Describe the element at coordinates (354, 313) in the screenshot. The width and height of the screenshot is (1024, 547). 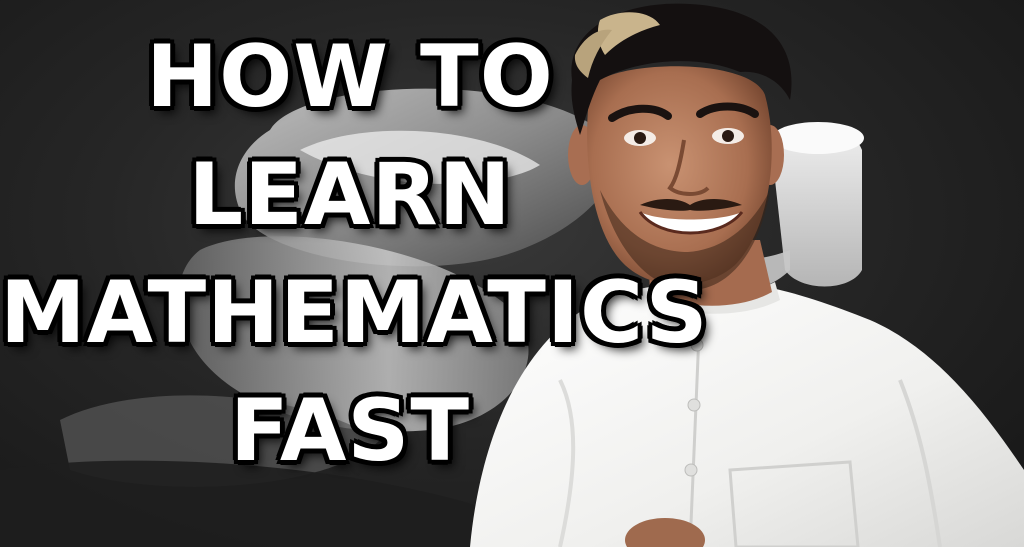
I see `headline-line-3: MATHEMATICS` at that location.